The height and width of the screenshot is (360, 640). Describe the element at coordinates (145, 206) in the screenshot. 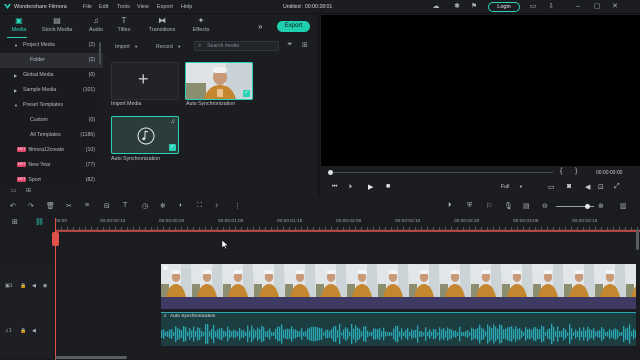

I see `speed-icon: ◷` at that location.